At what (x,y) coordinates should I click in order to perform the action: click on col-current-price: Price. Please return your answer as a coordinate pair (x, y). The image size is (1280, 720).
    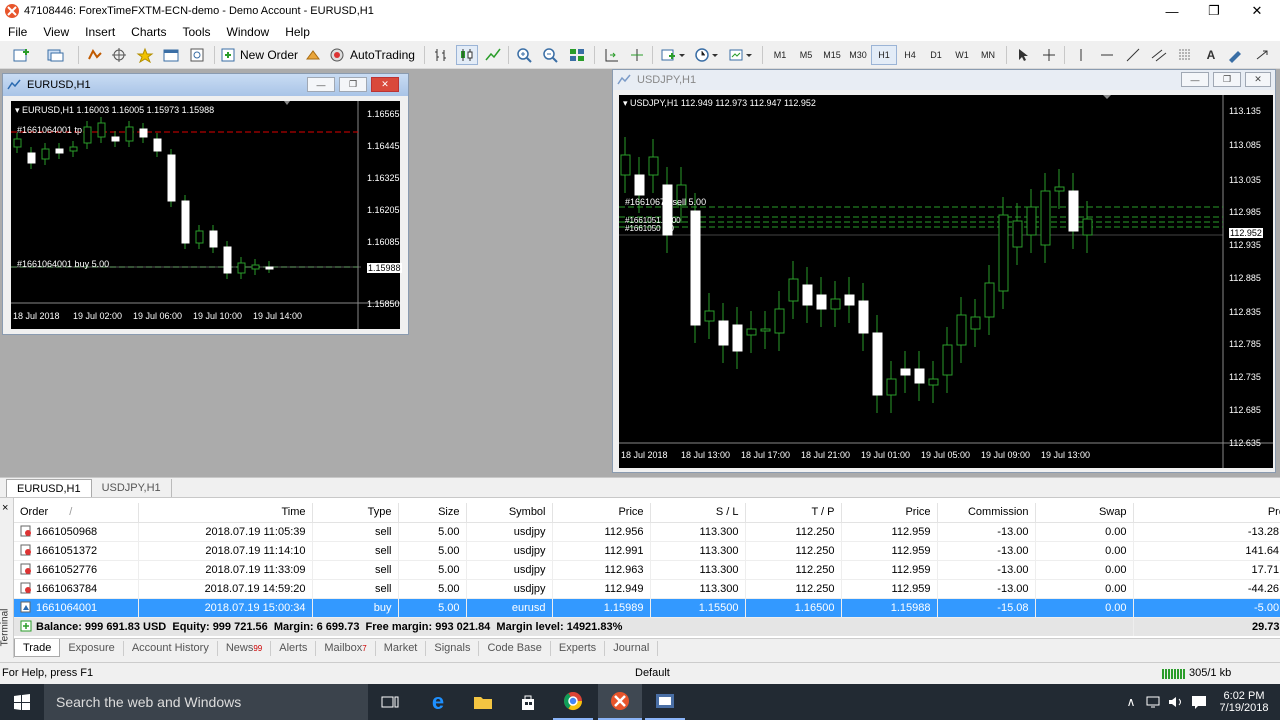
    Looking at the image, I should click on (889, 513).